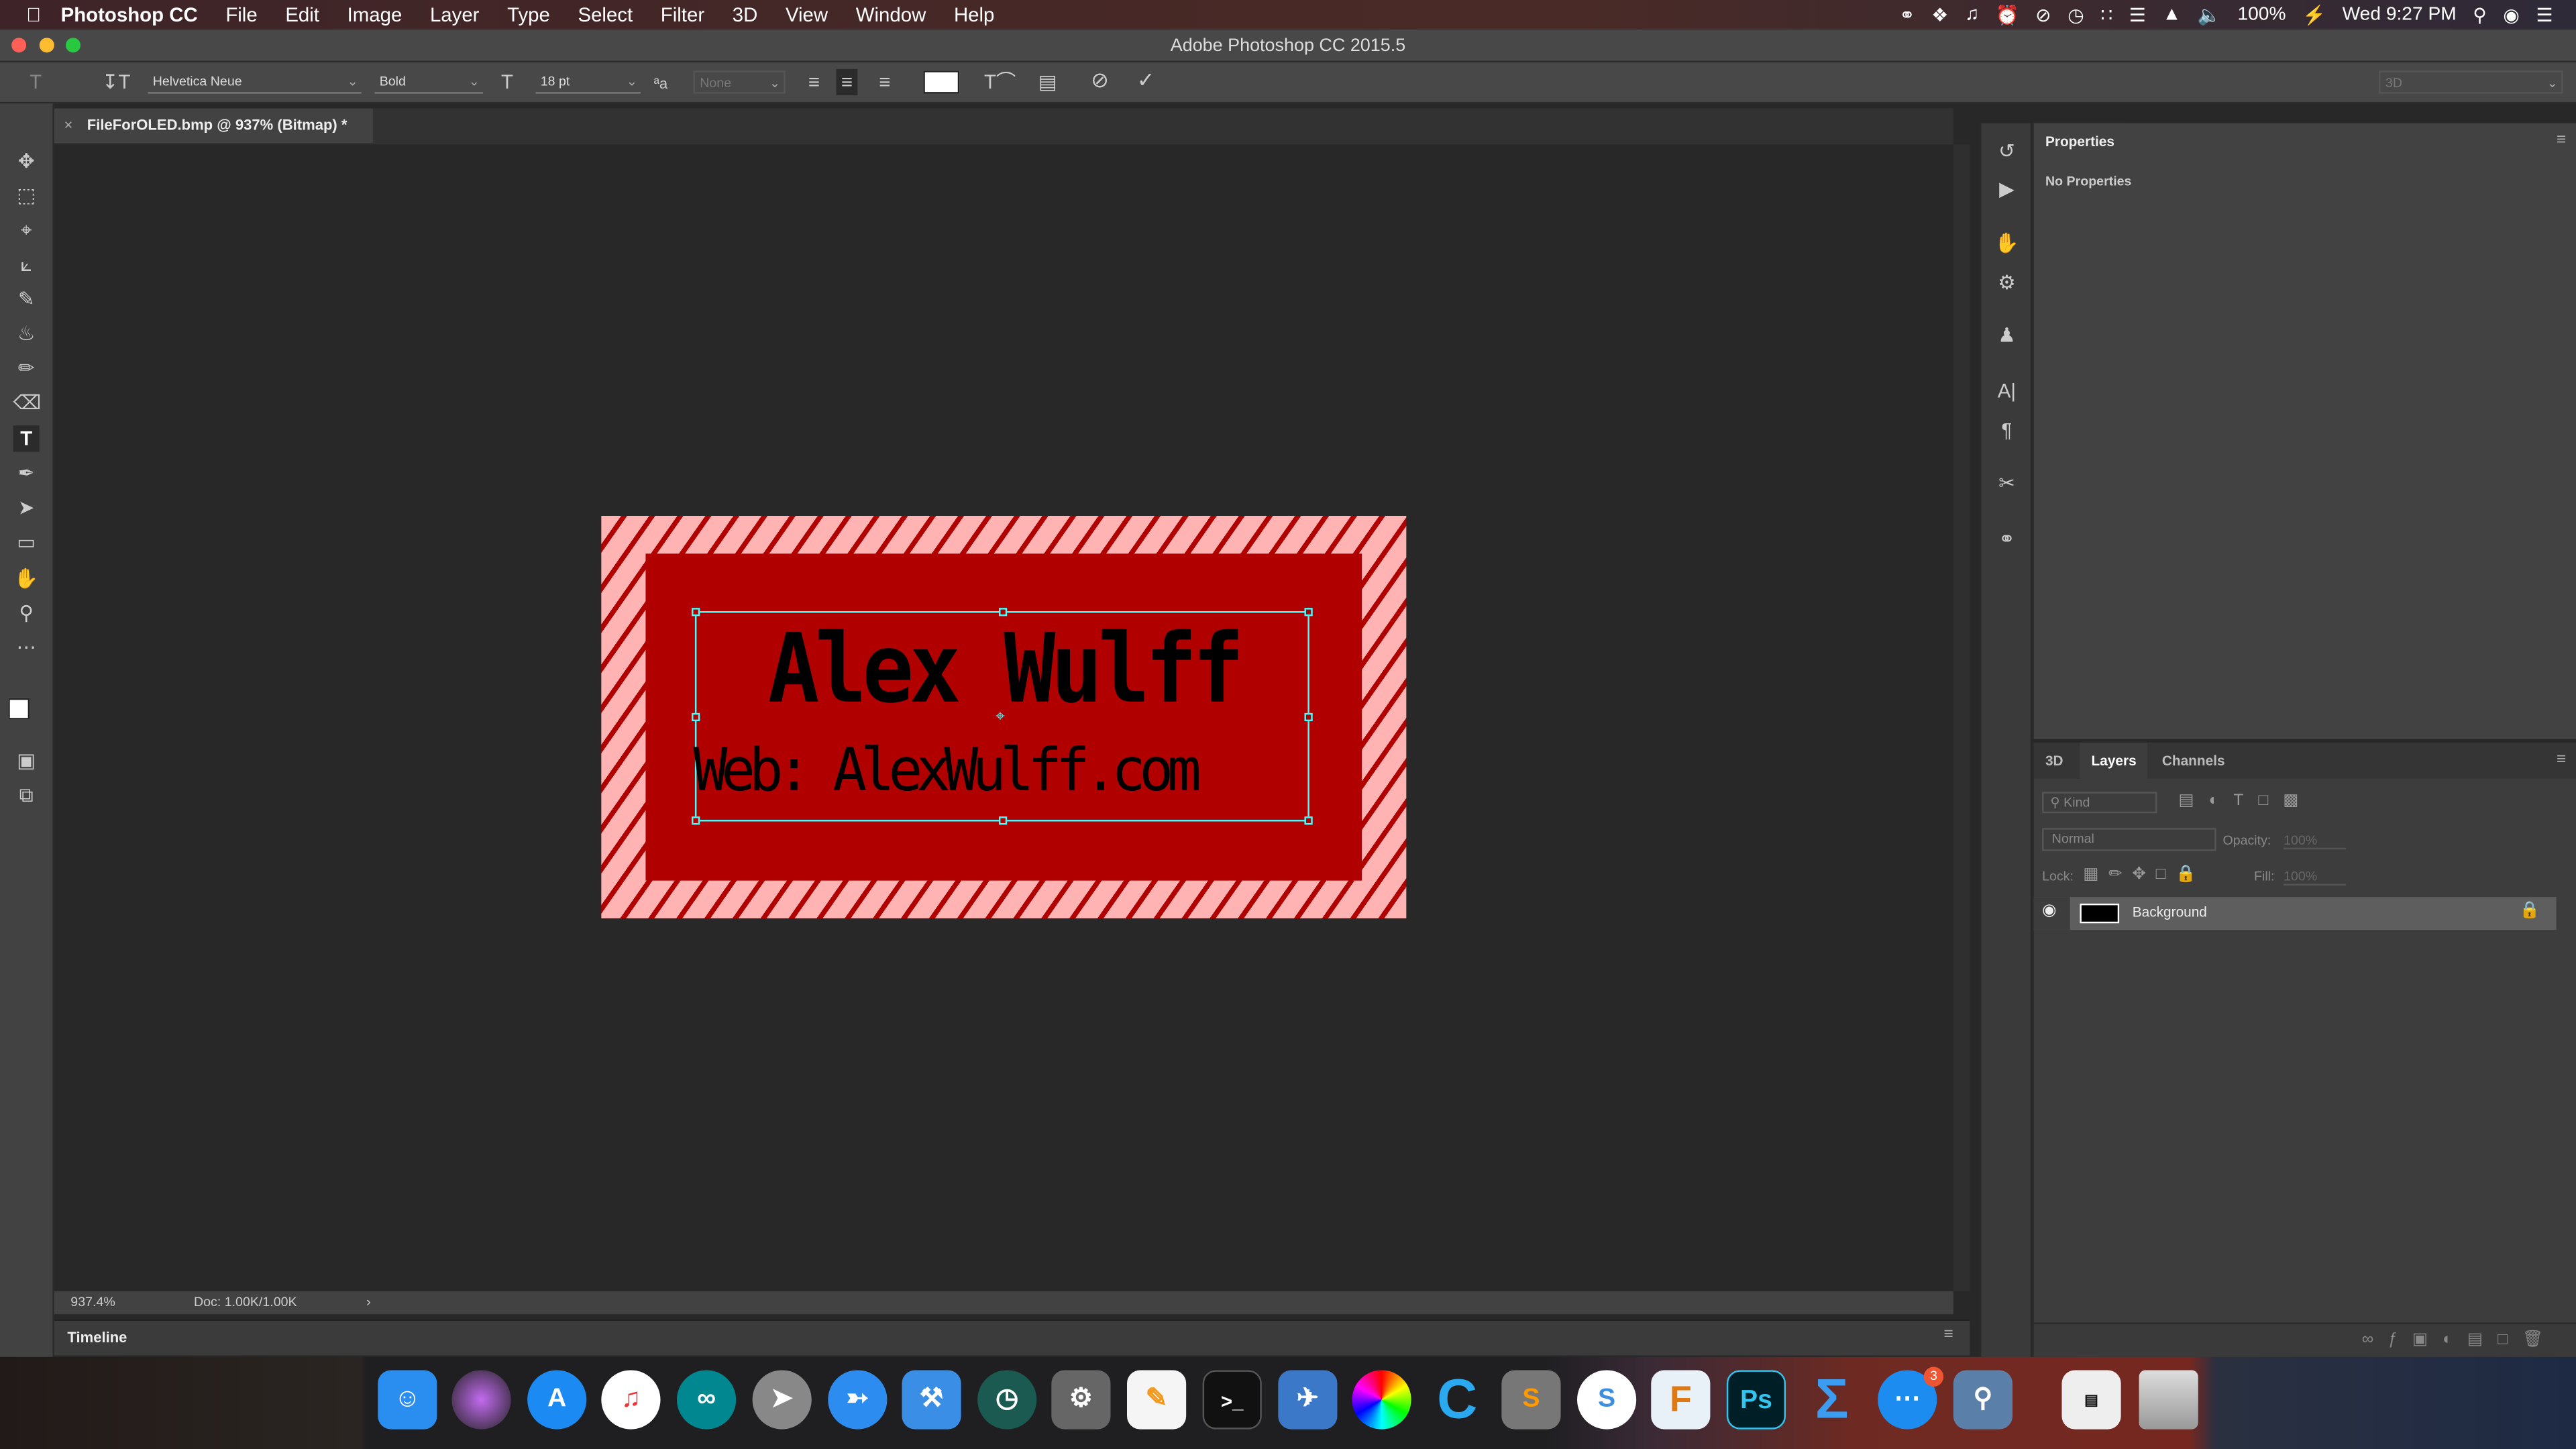 Image resolution: width=2576 pixels, height=1449 pixels. What do you see at coordinates (481, 1400) in the screenshot?
I see `dock-siri` at bounding box center [481, 1400].